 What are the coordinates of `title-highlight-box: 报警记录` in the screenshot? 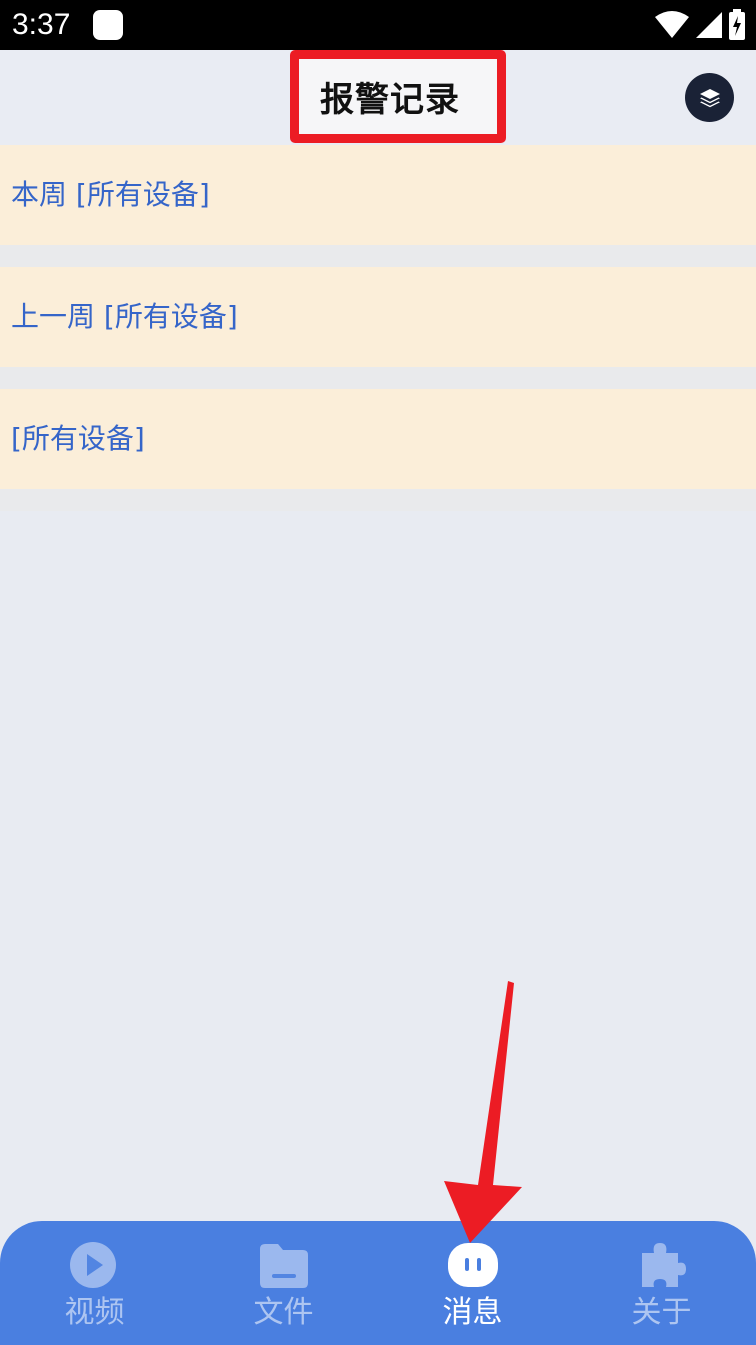 It's located at (398, 96).